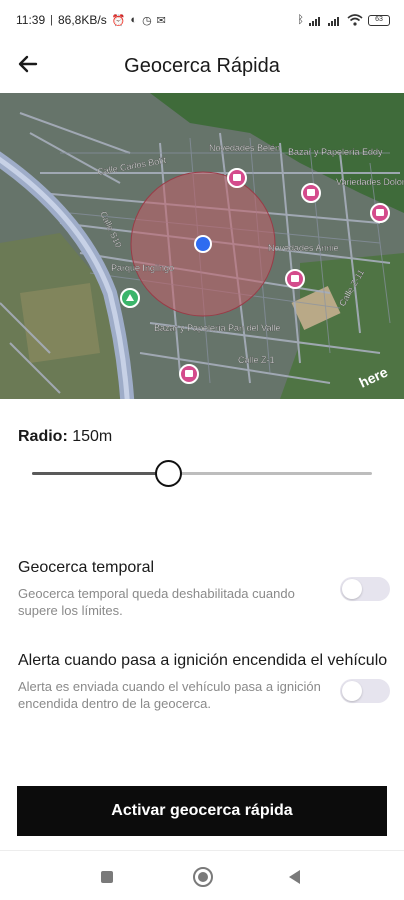 Image resolution: width=404 pixels, height=900 pixels. I want to click on back-triangle-icon, so click(294, 877).